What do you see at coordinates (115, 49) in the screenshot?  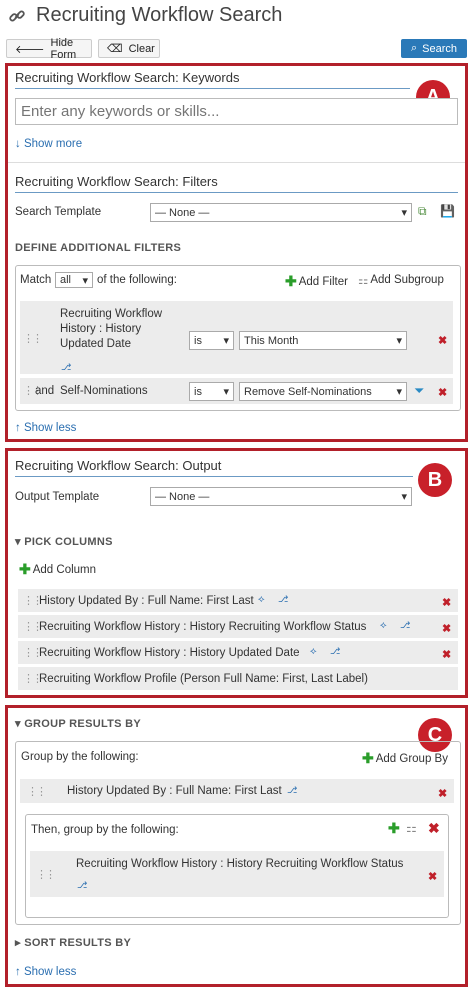 I see `eraser-icon: ⌫` at bounding box center [115, 49].